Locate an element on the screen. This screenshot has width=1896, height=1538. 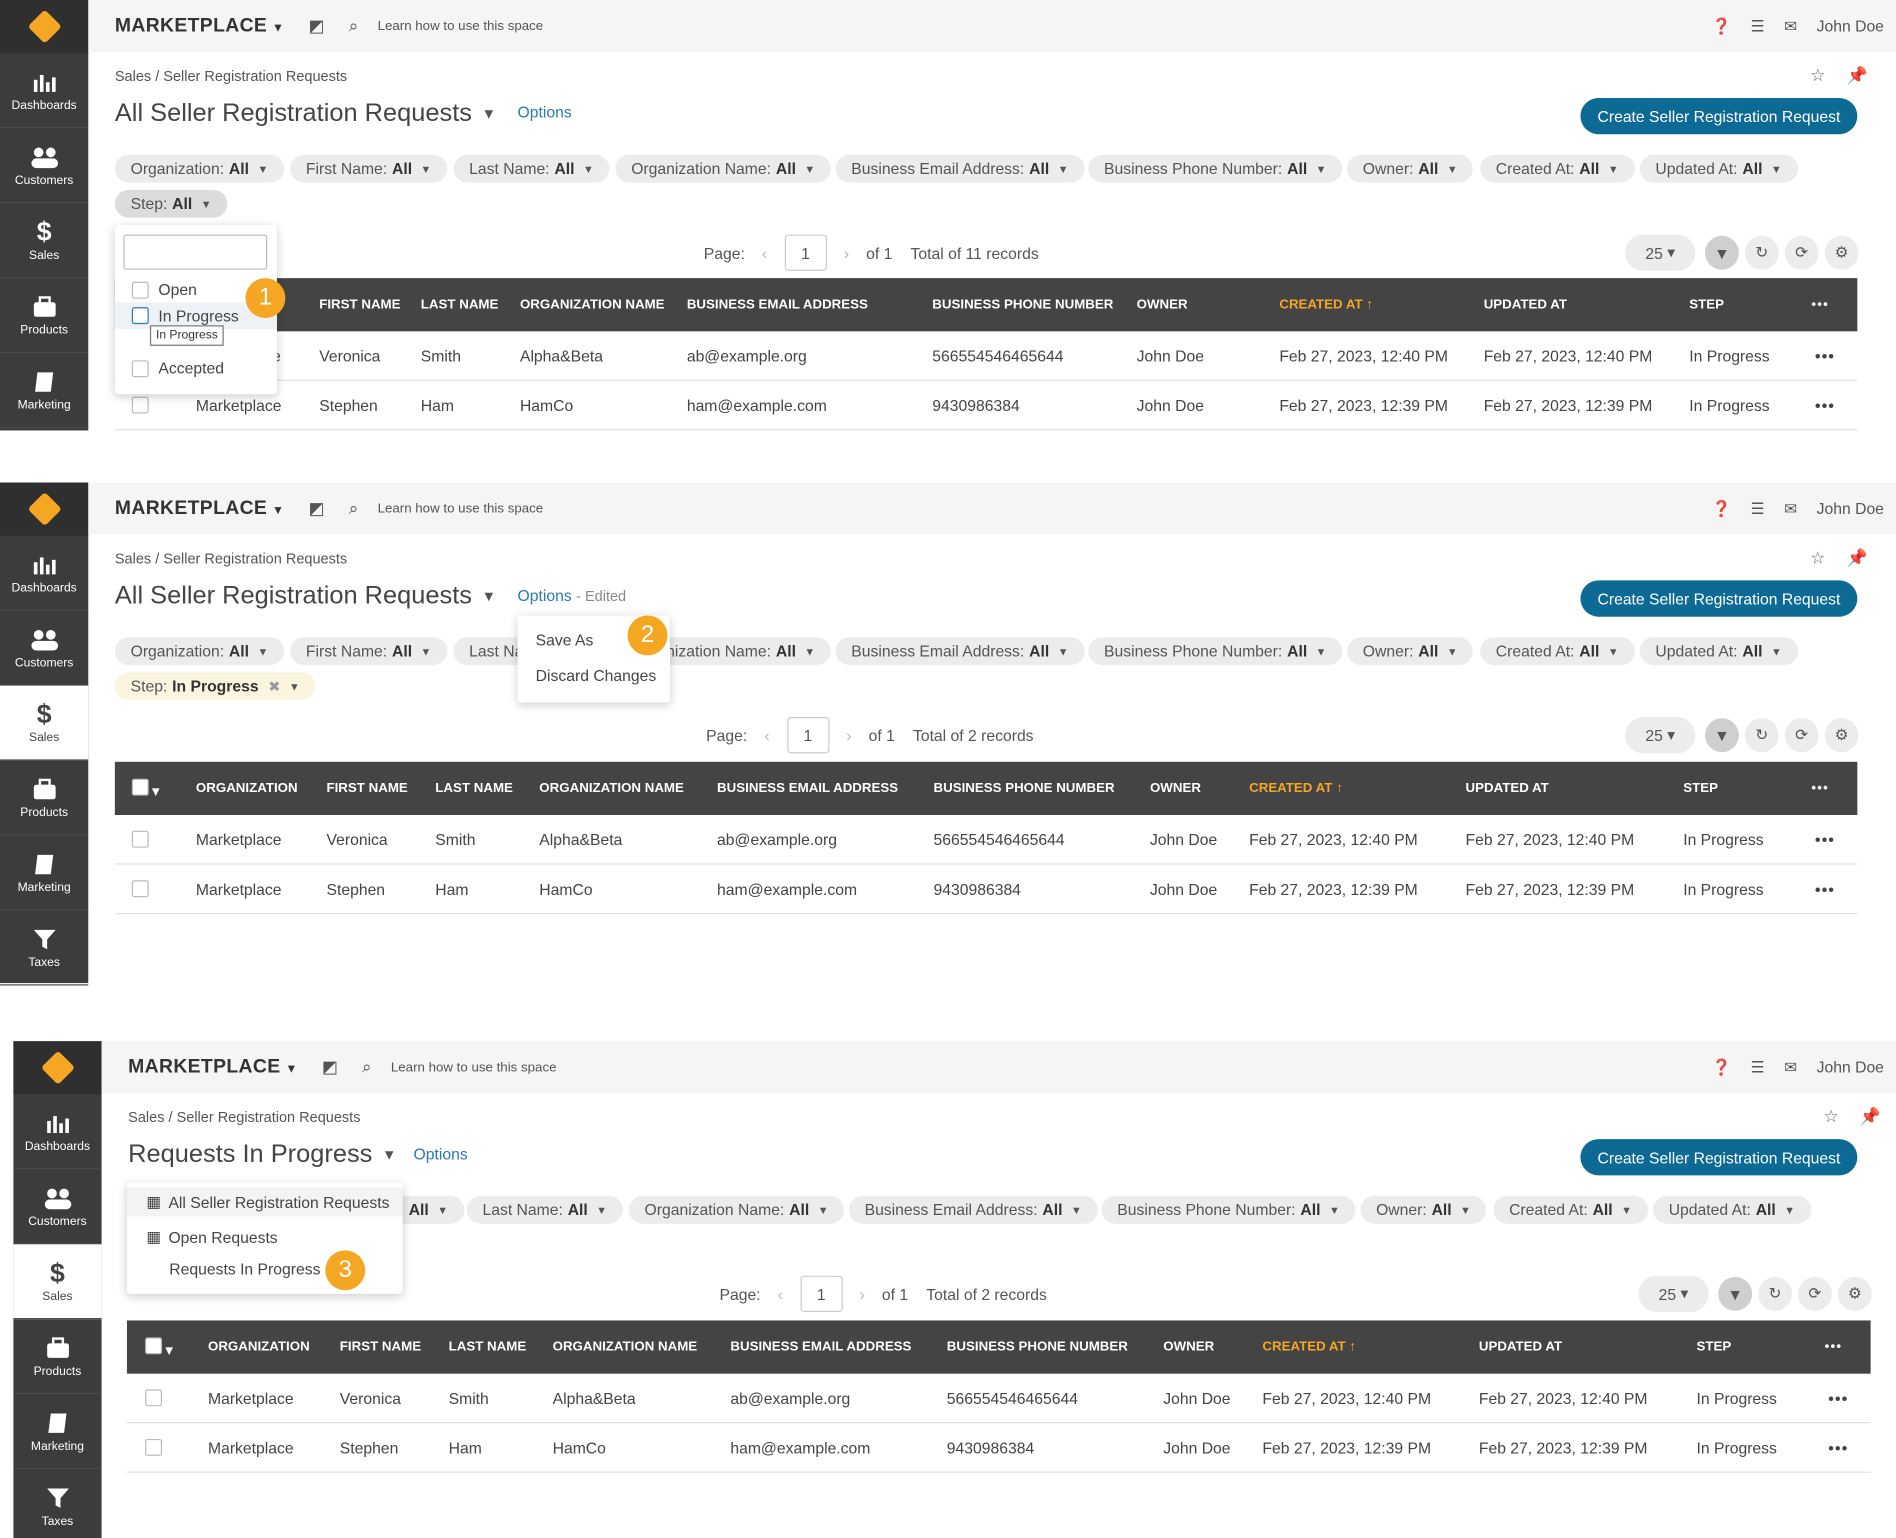
user-name: John Doe is located at coordinates (1850, 508).